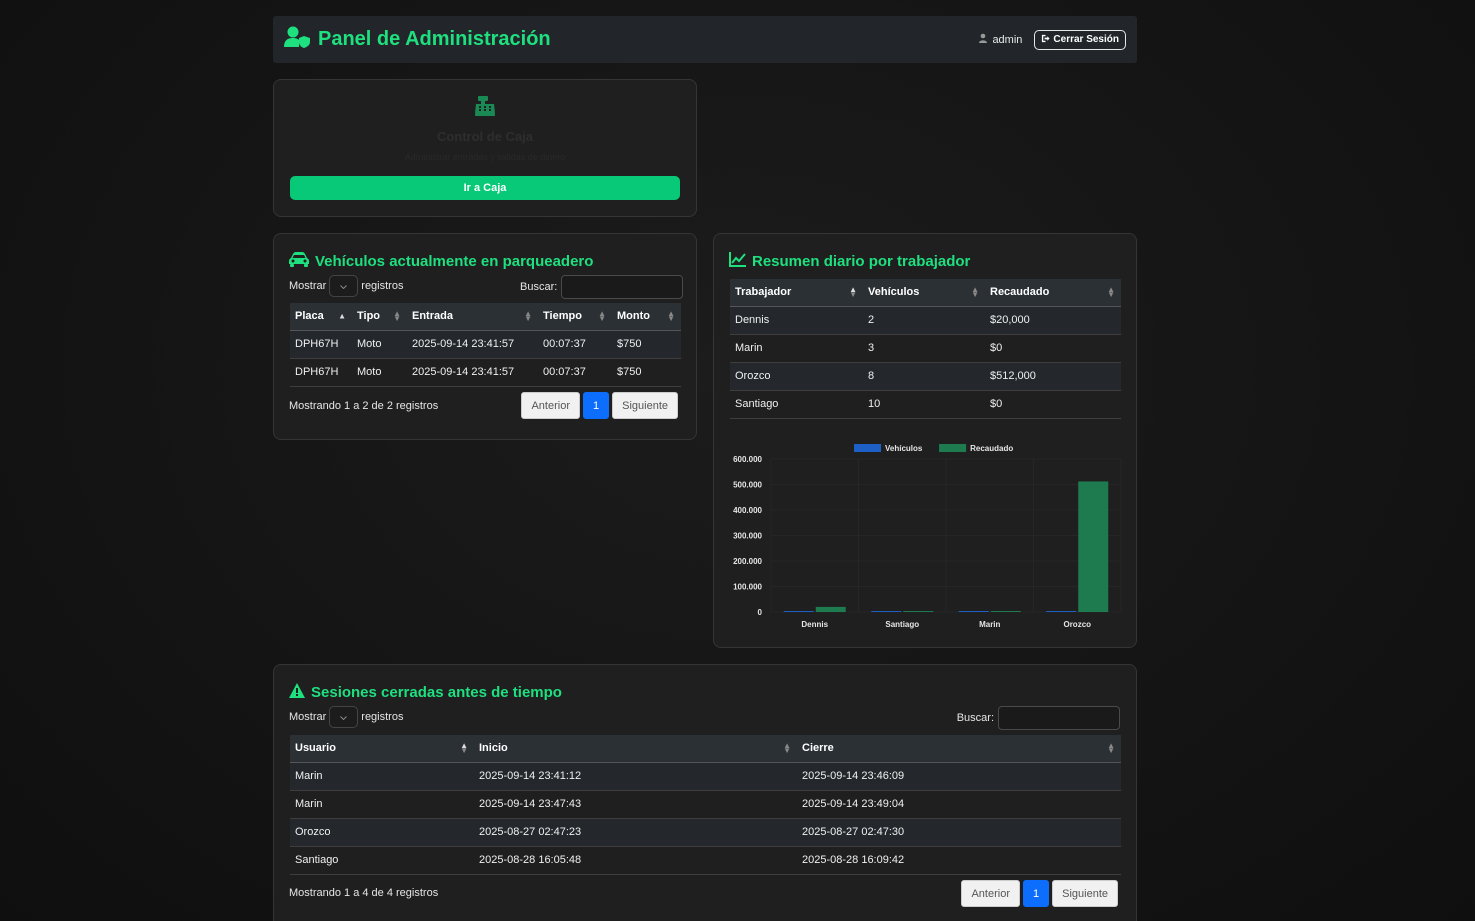 The image size is (1475, 921). What do you see at coordinates (364, 893) in the screenshot?
I see `table-info: Mostrando 1 a 4 de 4 registros` at bounding box center [364, 893].